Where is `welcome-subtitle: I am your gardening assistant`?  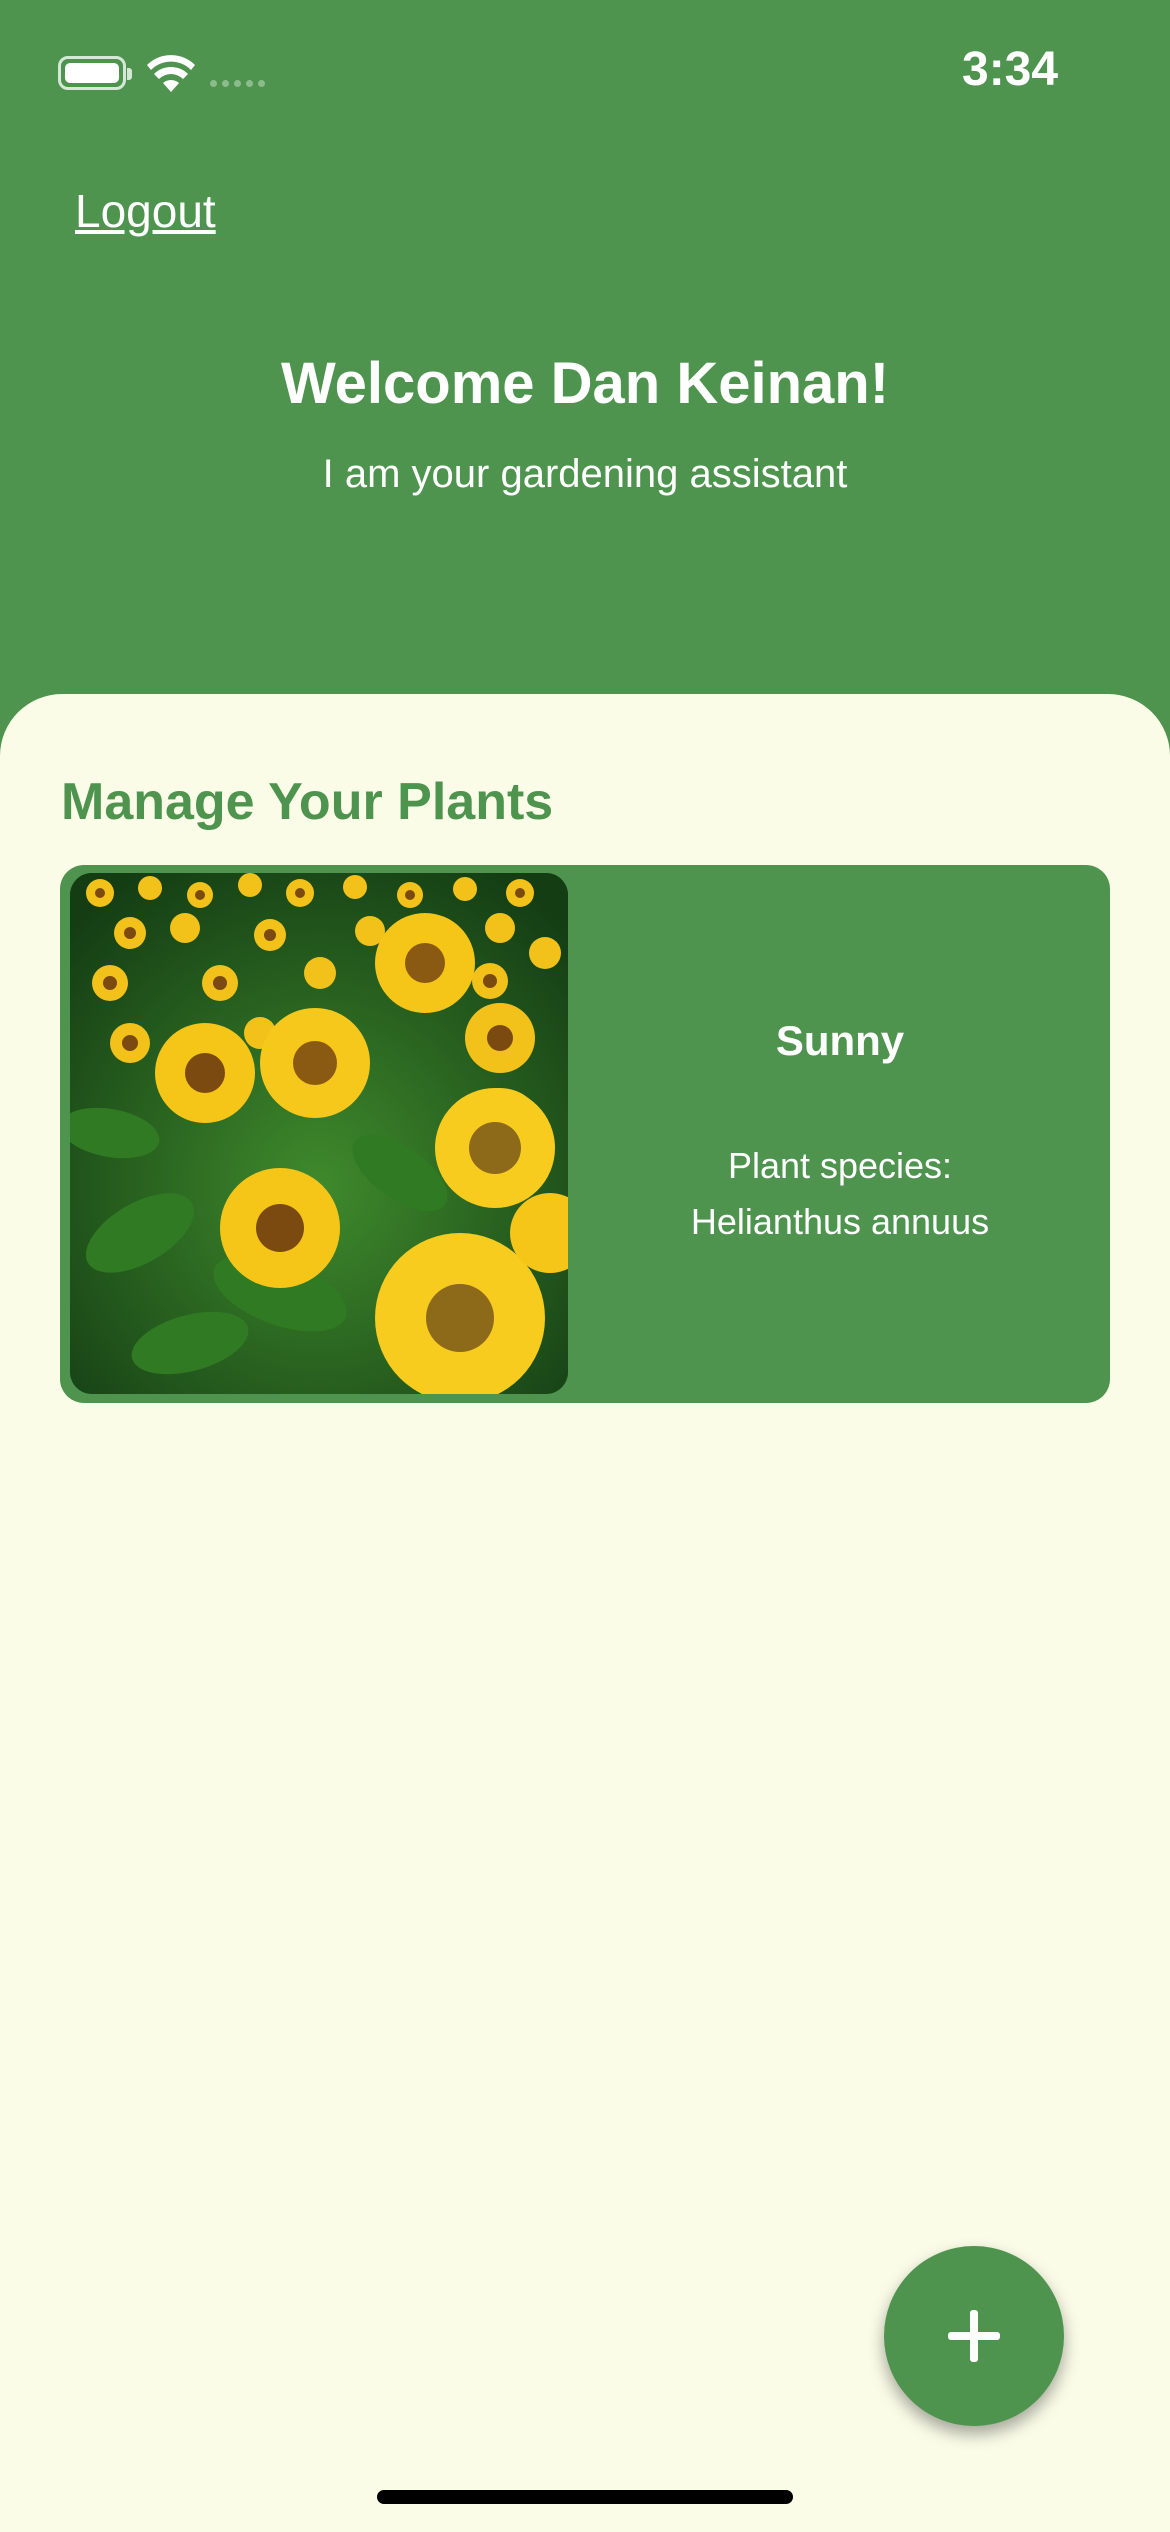 welcome-subtitle: I am your gardening assistant is located at coordinates (585, 474).